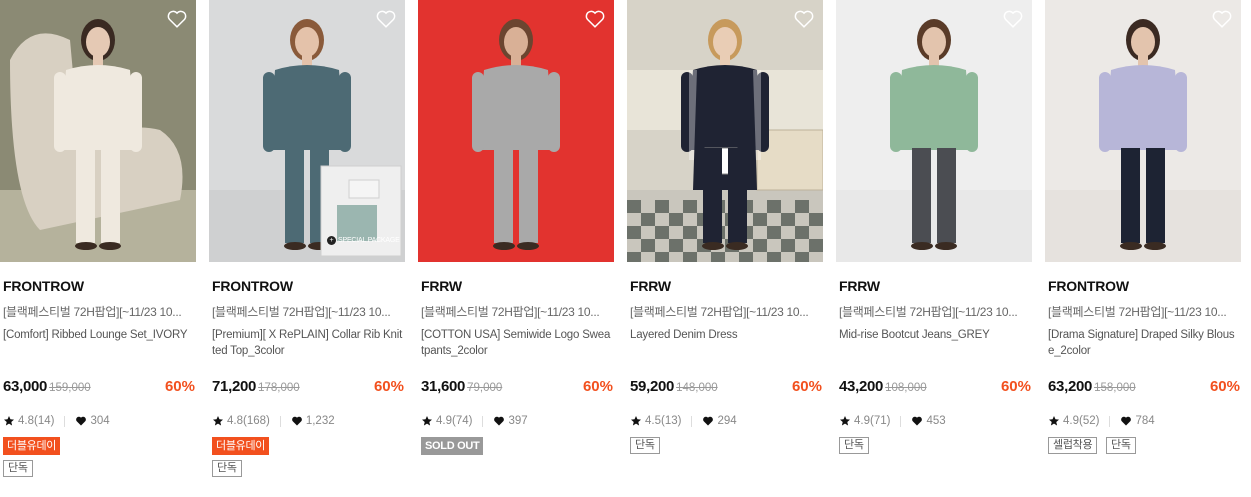  What do you see at coordinates (1144, 388) in the screenshot?
I see `price-row: 63,200 158,000 60%` at bounding box center [1144, 388].